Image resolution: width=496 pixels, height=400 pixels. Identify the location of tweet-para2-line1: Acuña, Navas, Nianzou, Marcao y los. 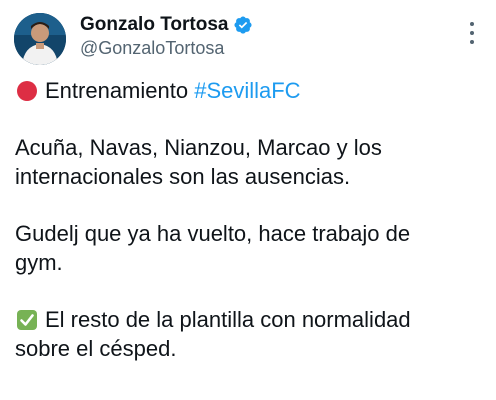
(198, 147).